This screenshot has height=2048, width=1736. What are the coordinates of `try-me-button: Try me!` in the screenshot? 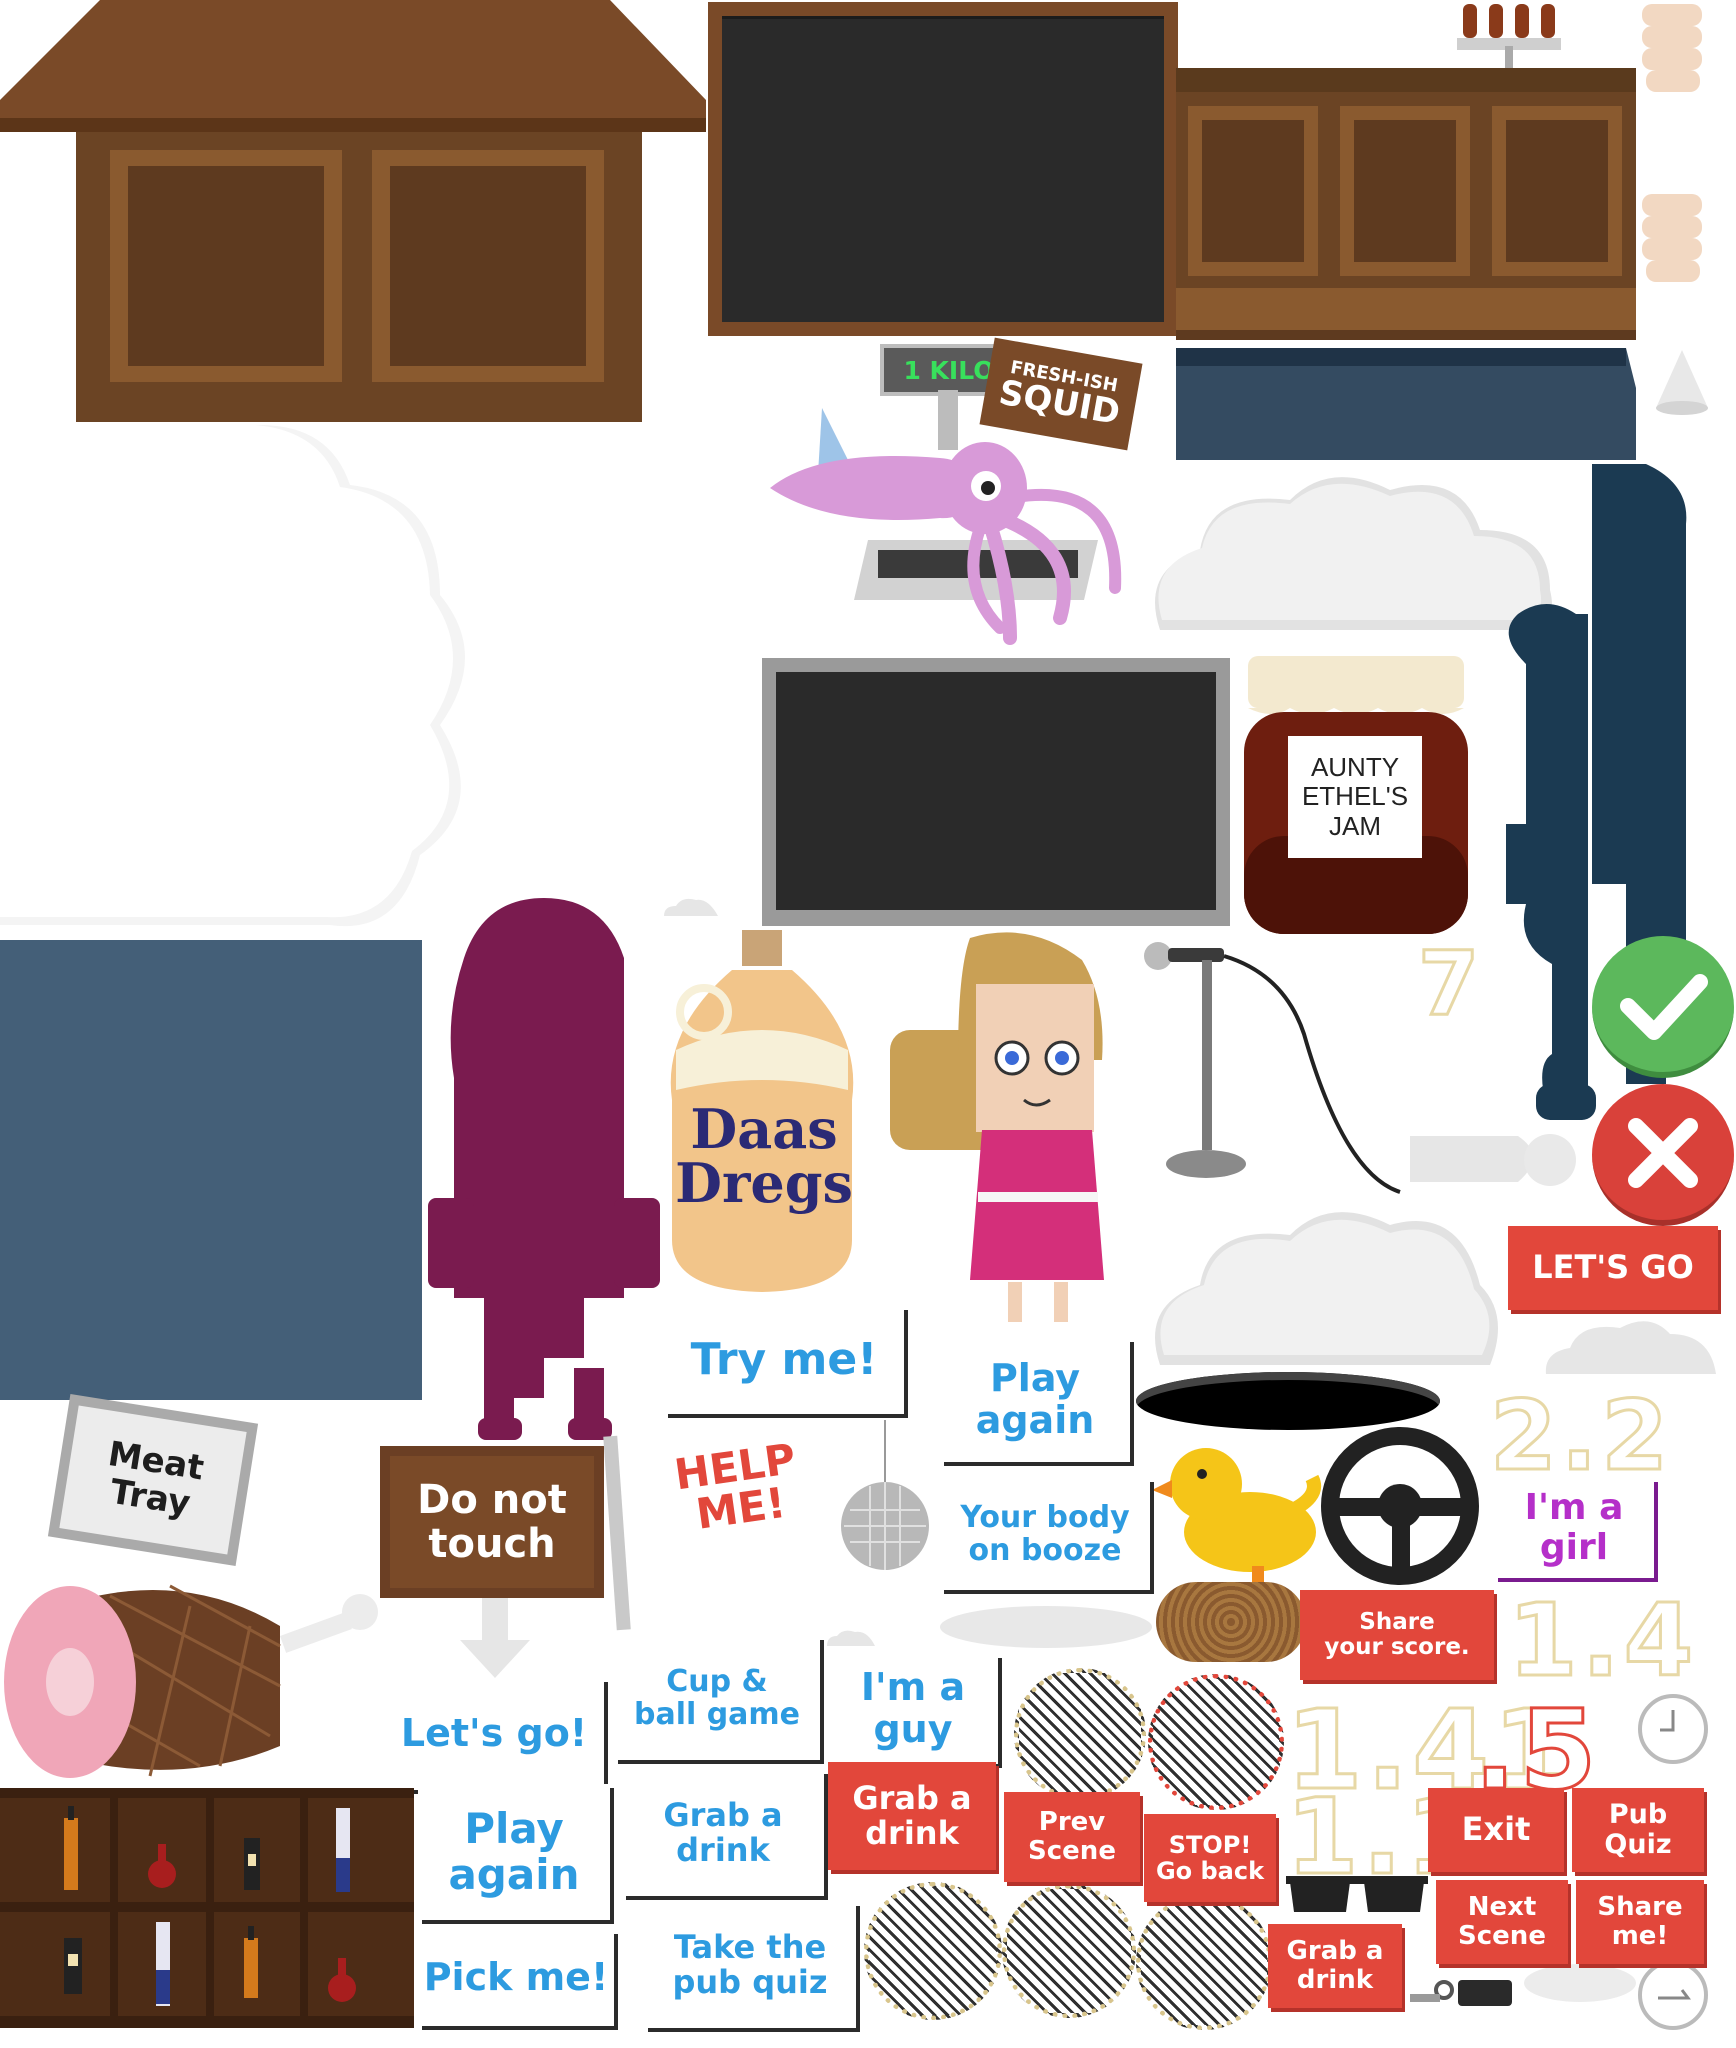 It's located at (784, 1360).